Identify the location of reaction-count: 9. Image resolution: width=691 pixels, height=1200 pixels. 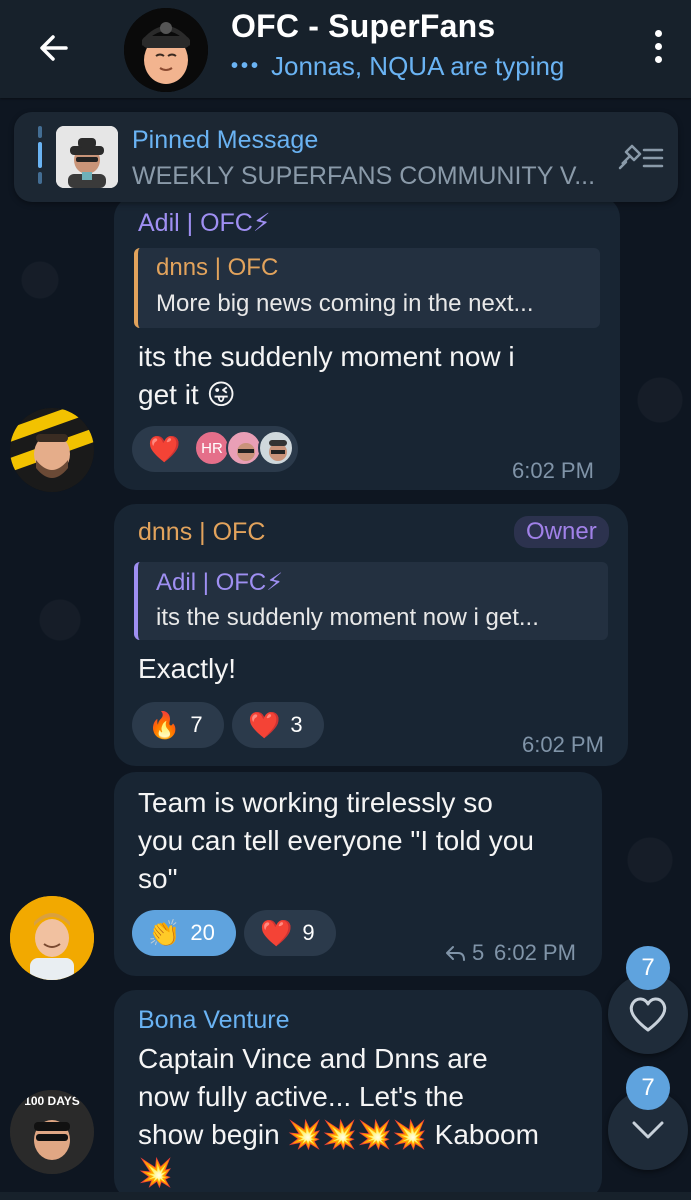
(308, 932).